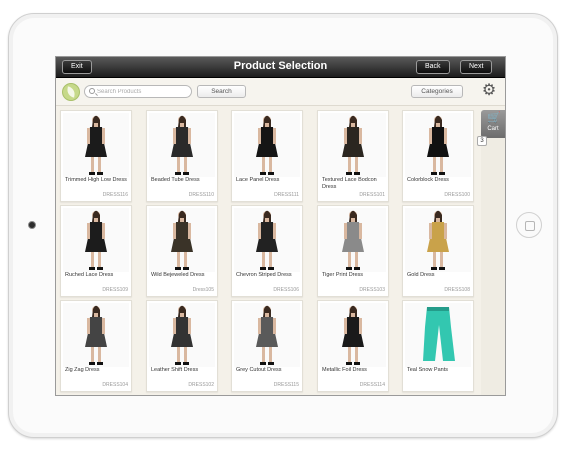  I want to click on product-card: Trimmed High Low Dress DRESS116, so click(96, 156).